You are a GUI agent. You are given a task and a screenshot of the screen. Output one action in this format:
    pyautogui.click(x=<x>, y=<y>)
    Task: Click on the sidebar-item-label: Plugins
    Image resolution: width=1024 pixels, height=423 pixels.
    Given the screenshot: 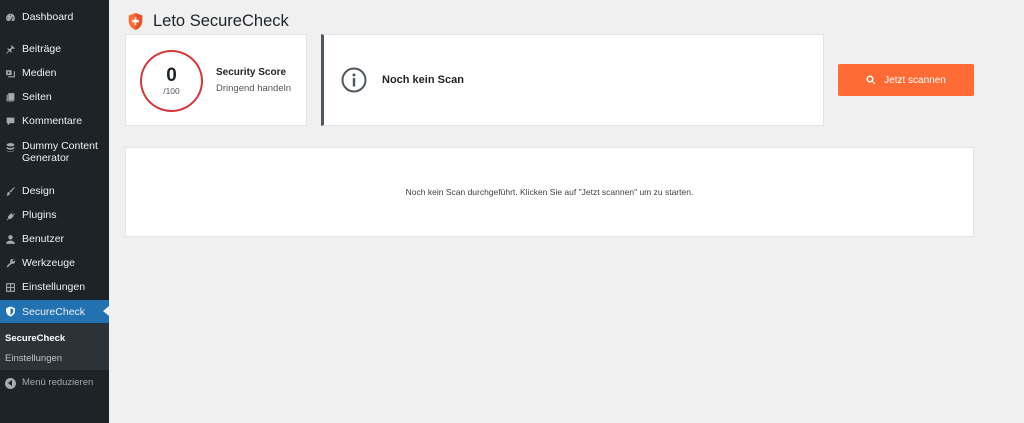 What is the action you would take?
    pyautogui.click(x=39, y=215)
    